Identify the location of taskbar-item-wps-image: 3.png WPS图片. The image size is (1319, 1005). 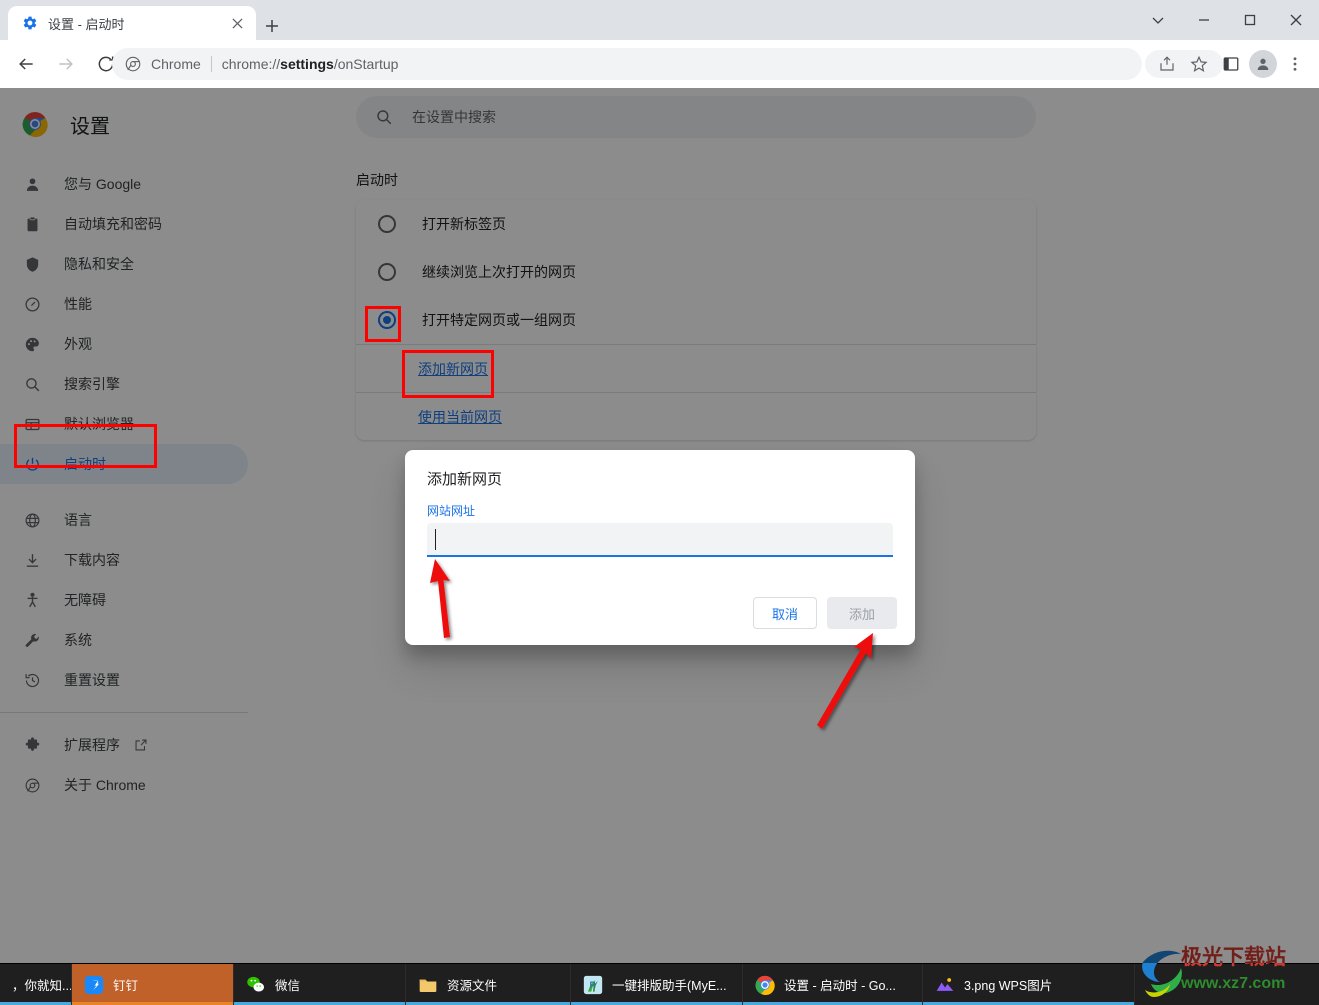
(1029, 984).